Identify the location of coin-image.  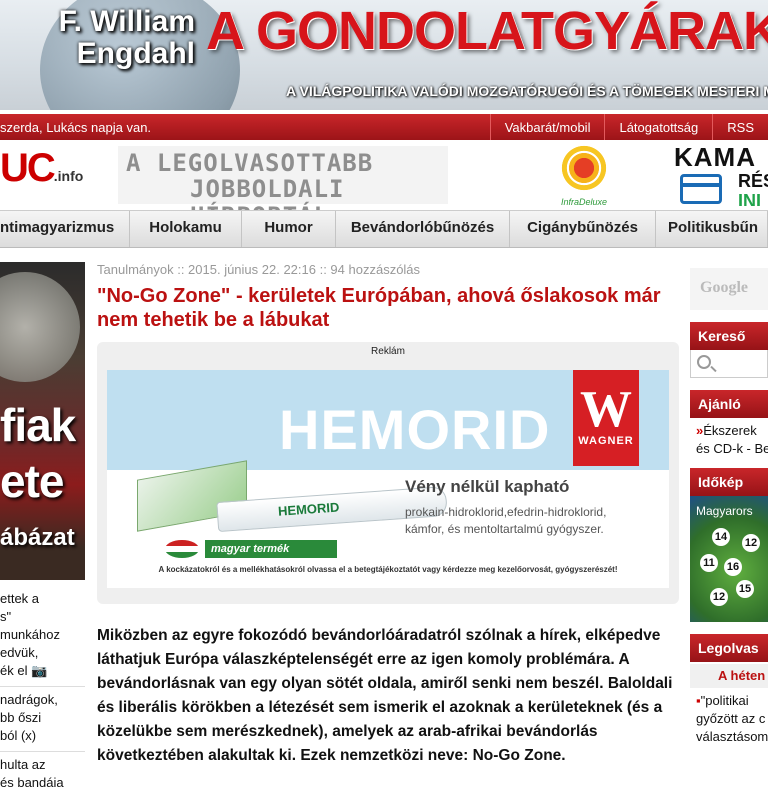
(40, 327).